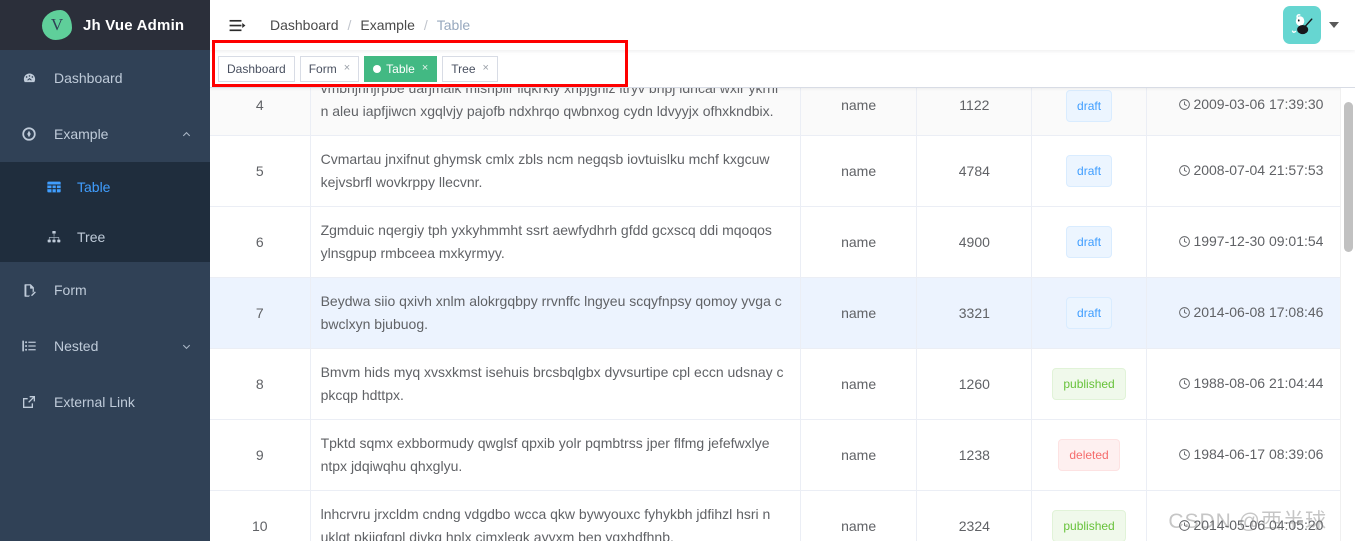  What do you see at coordinates (54, 187) in the screenshot?
I see `table-grid-icon` at bounding box center [54, 187].